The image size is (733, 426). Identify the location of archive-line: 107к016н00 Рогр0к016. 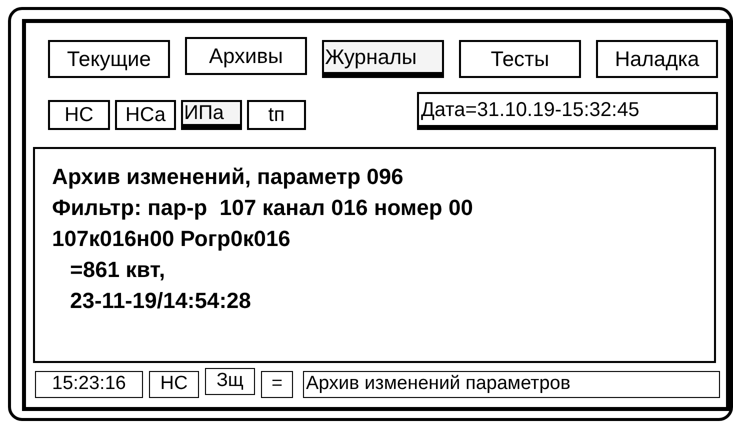
(172, 239).